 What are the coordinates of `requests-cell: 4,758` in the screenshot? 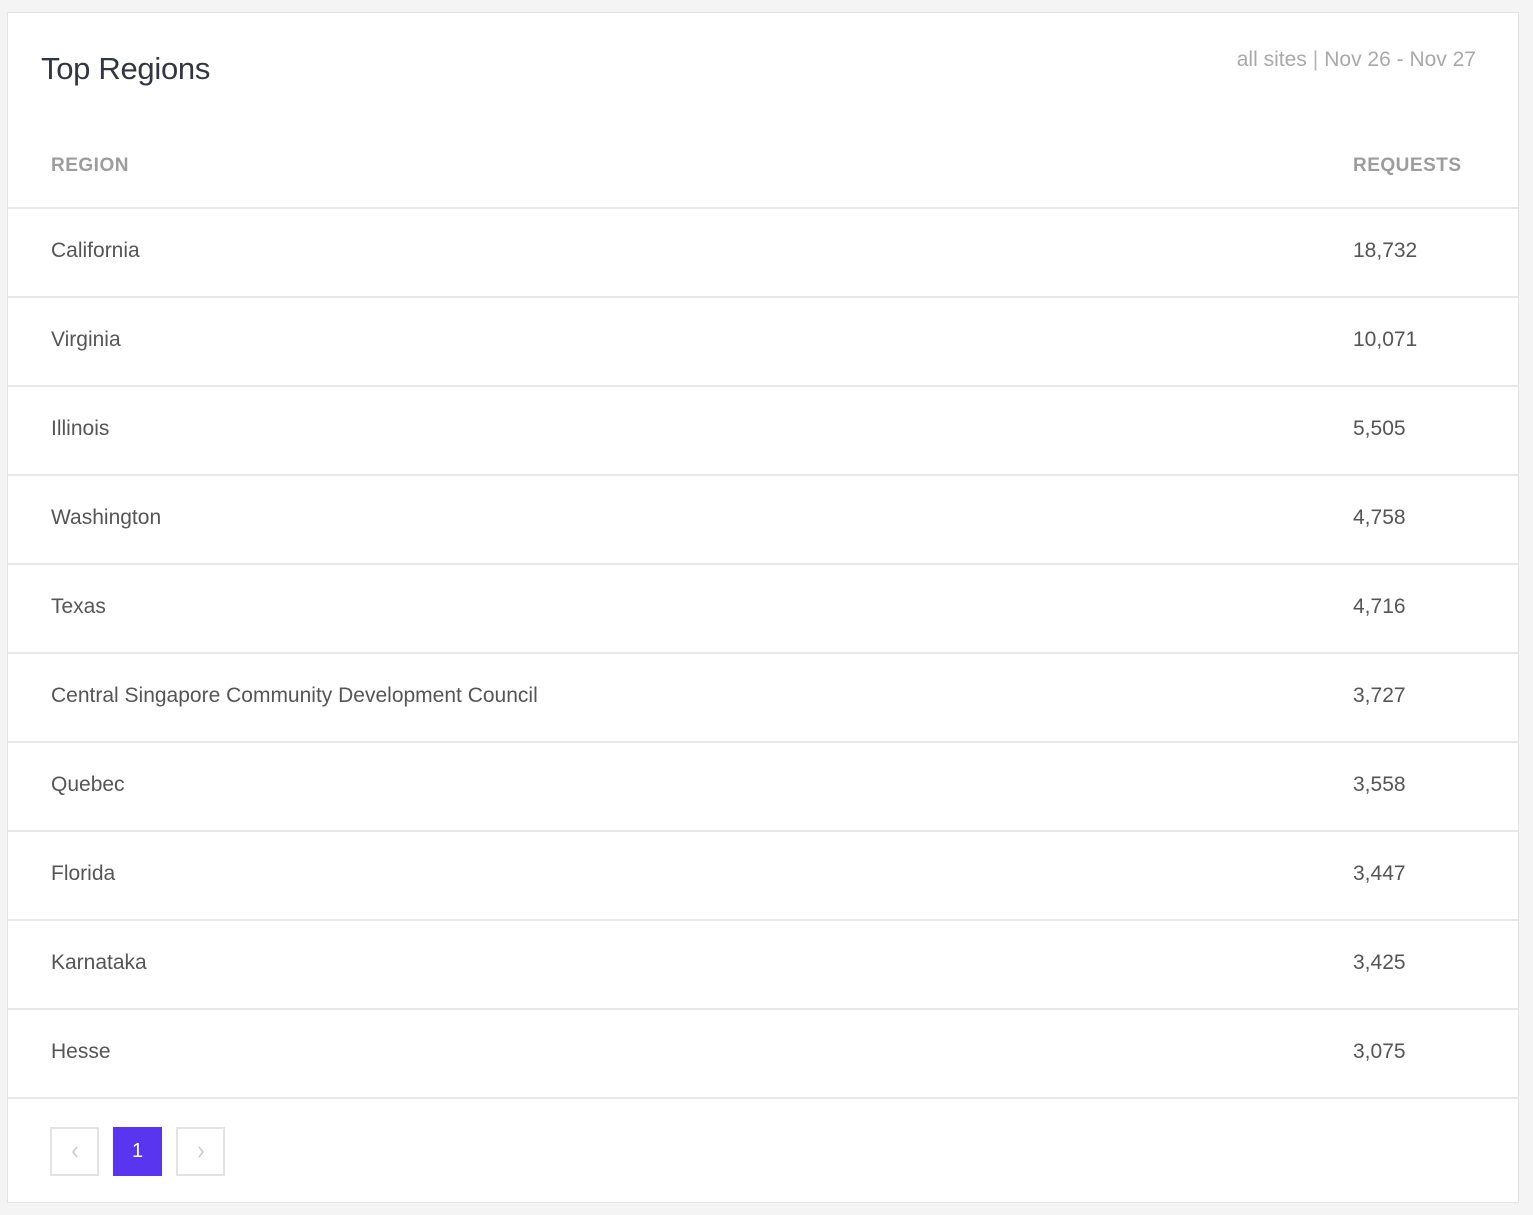 It's located at (1379, 517).